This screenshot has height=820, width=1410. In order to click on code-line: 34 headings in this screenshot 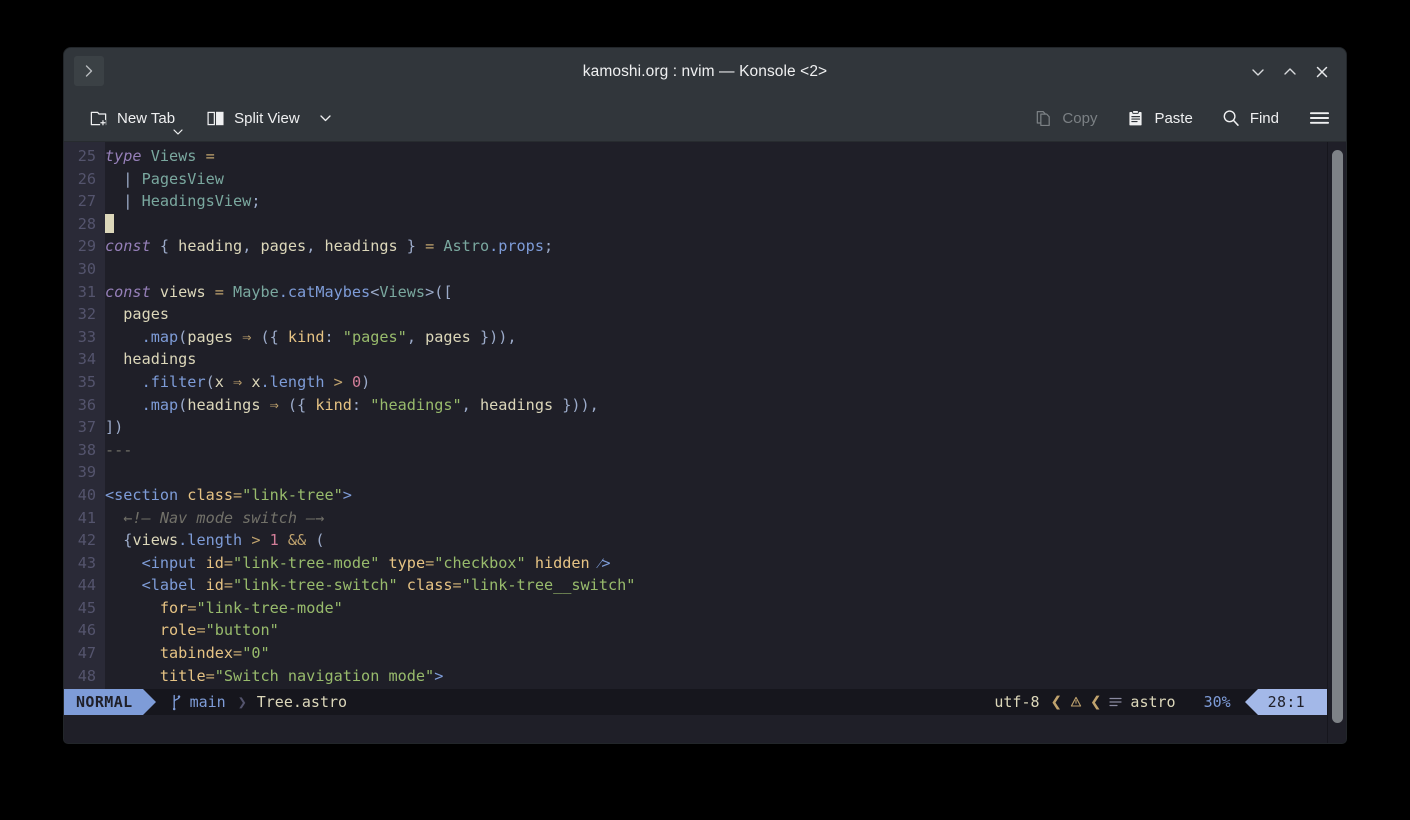, I will do `click(695, 359)`.